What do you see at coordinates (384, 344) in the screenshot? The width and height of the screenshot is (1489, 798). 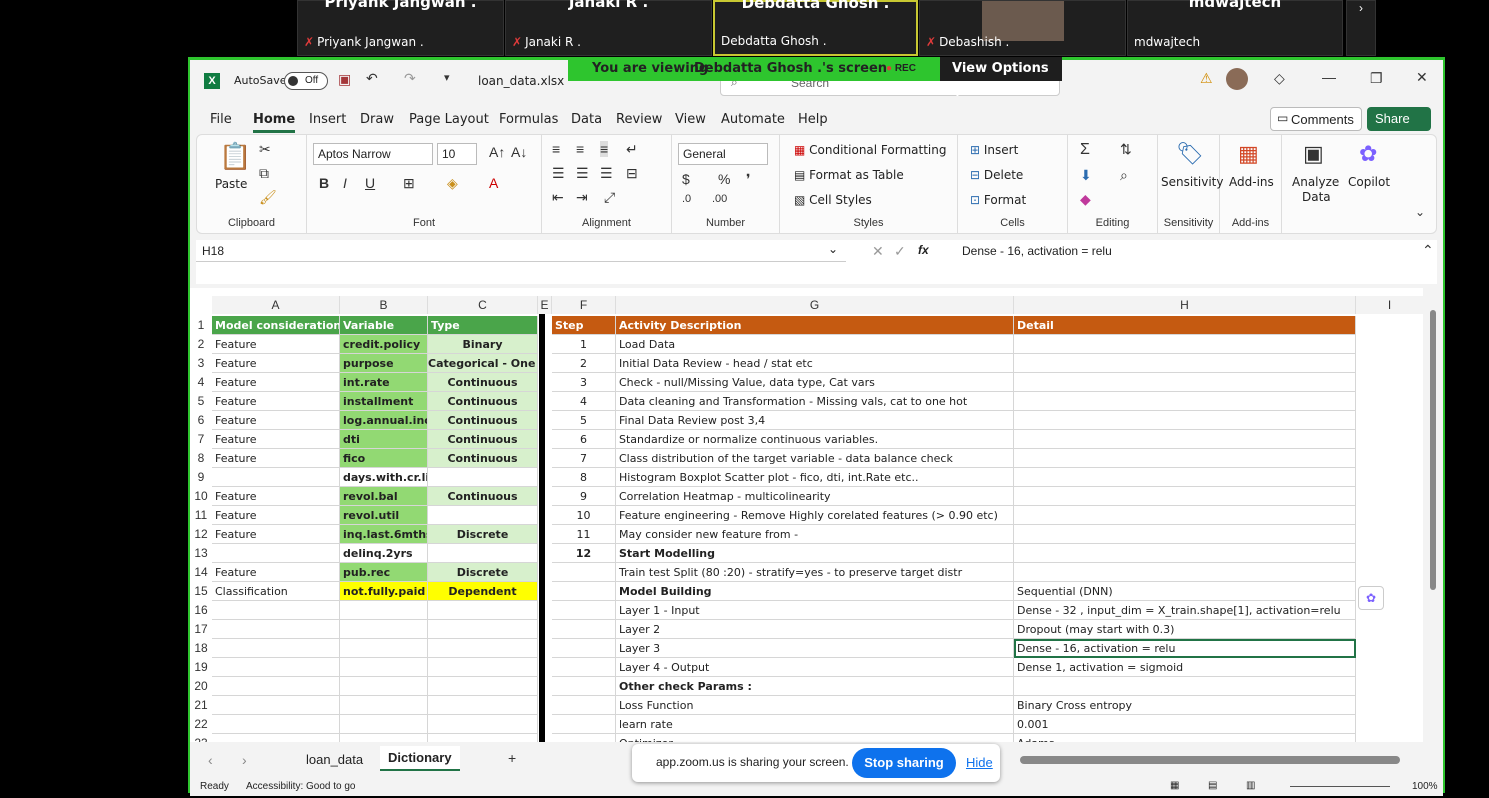 I see `cell-variable: credit.policy` at bounding box center [384, 344].